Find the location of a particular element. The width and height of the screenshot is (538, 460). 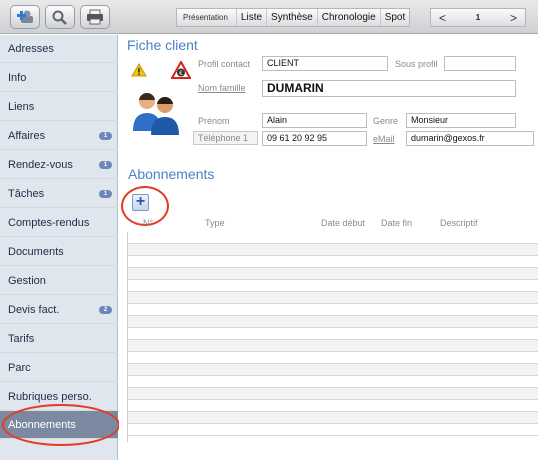

sidebar-item-label: Rubriques perso. is located at coordinates (50, 396).